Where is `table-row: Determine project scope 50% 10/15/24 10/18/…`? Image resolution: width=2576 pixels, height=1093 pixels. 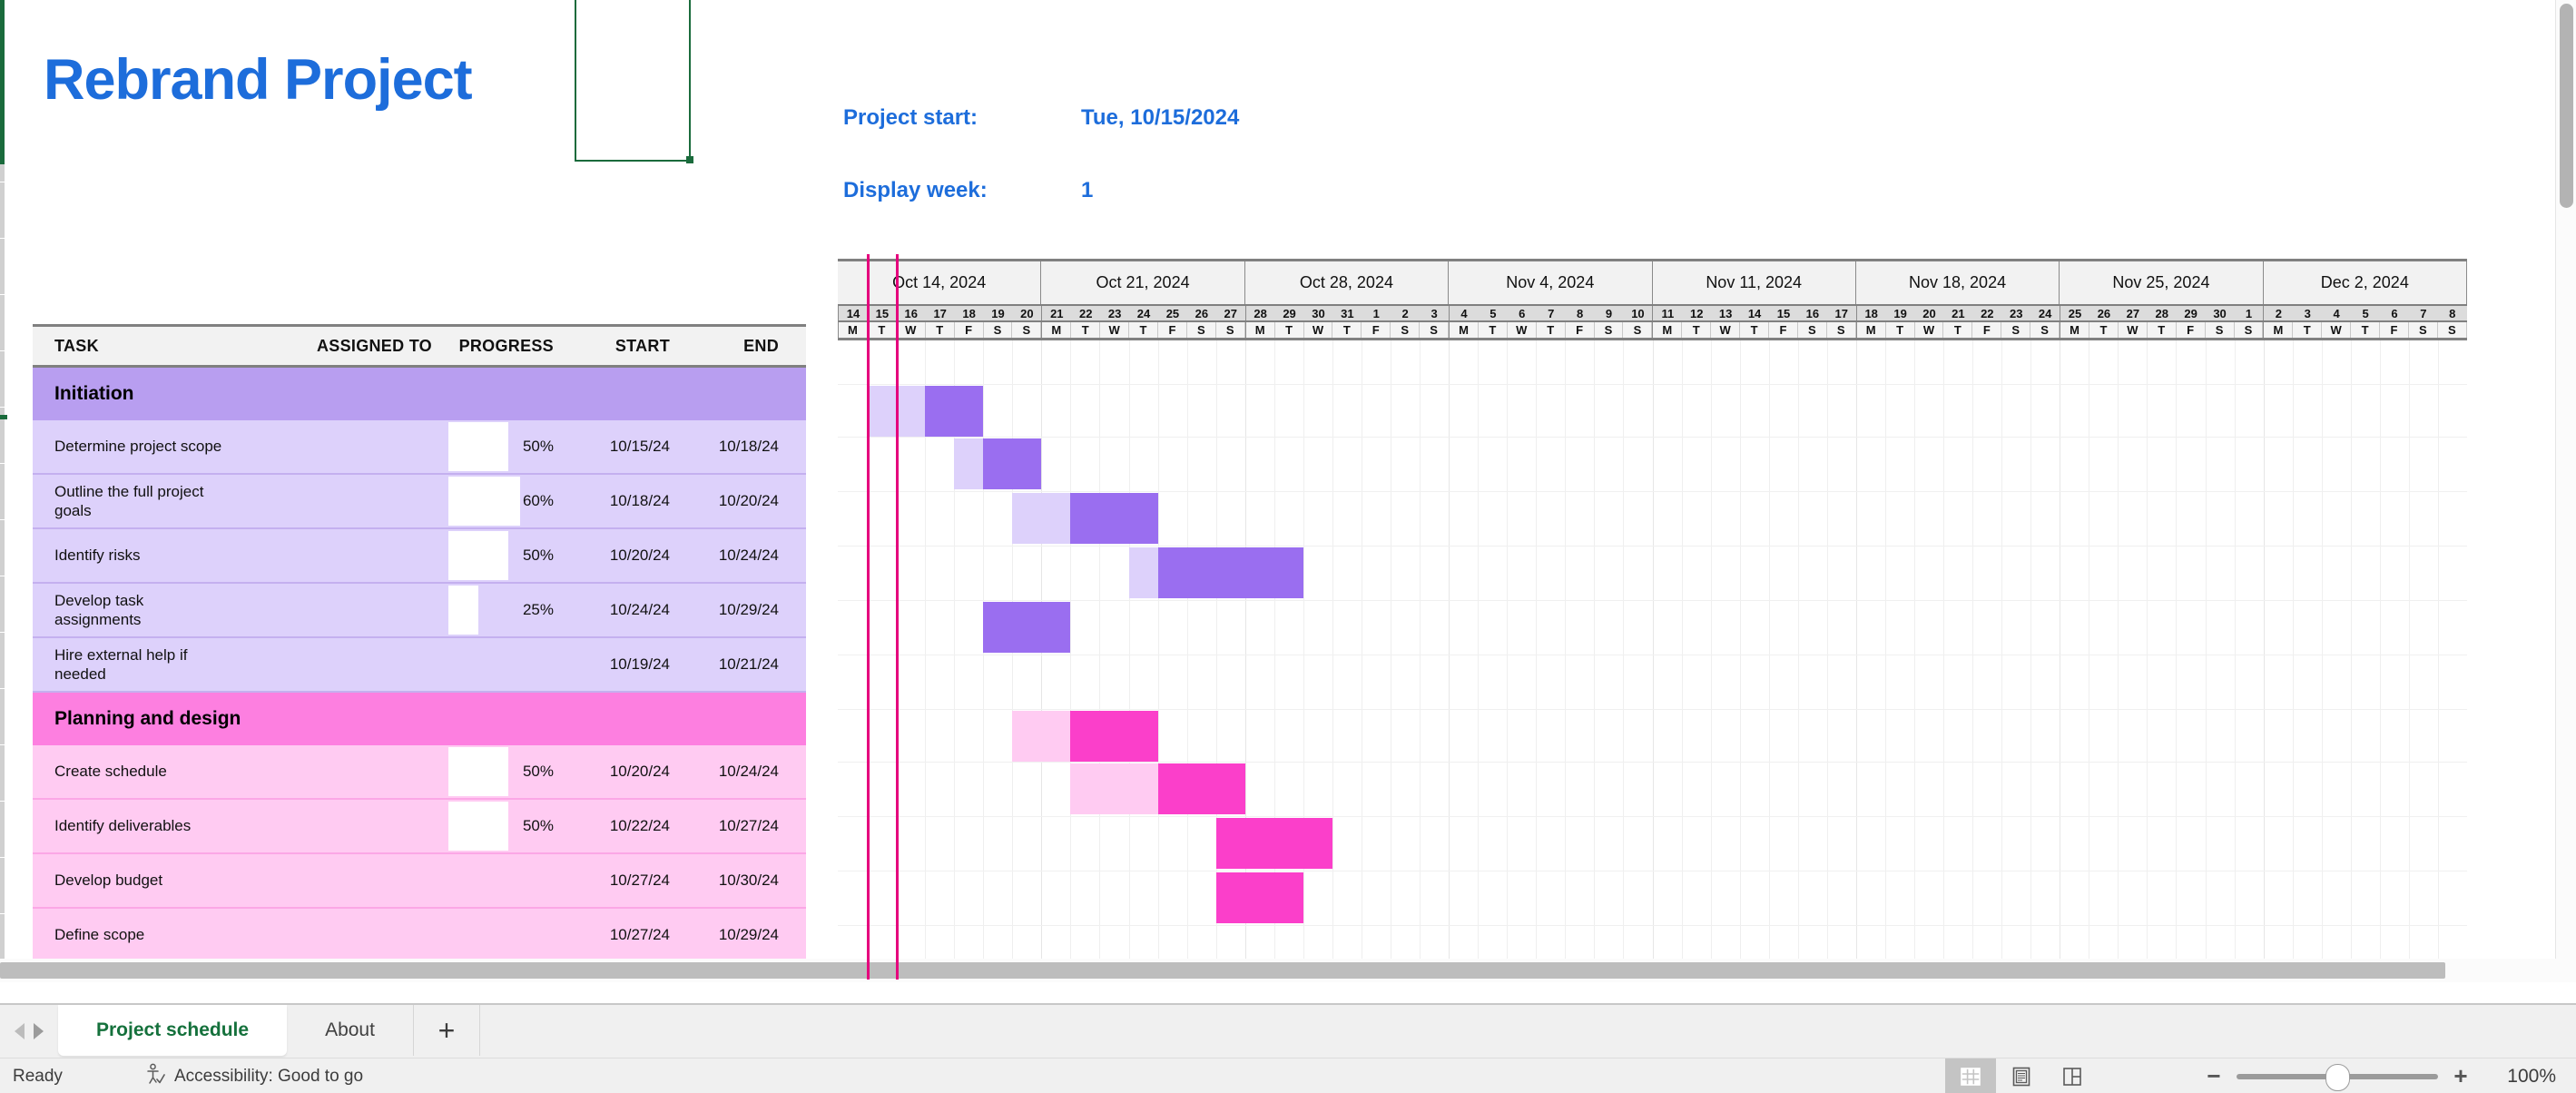
table-row: Determine project scope 50% 10/15/24 10/18/… is located at coordinates (419, 447).